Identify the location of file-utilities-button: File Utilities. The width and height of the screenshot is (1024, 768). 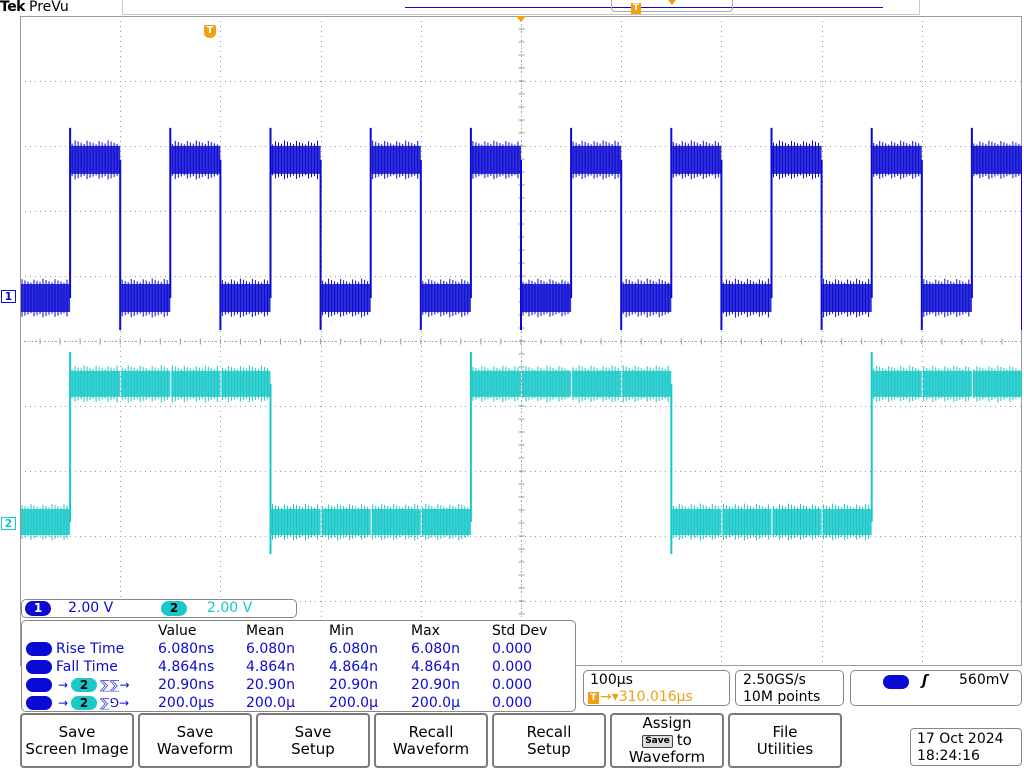
(785, 740).